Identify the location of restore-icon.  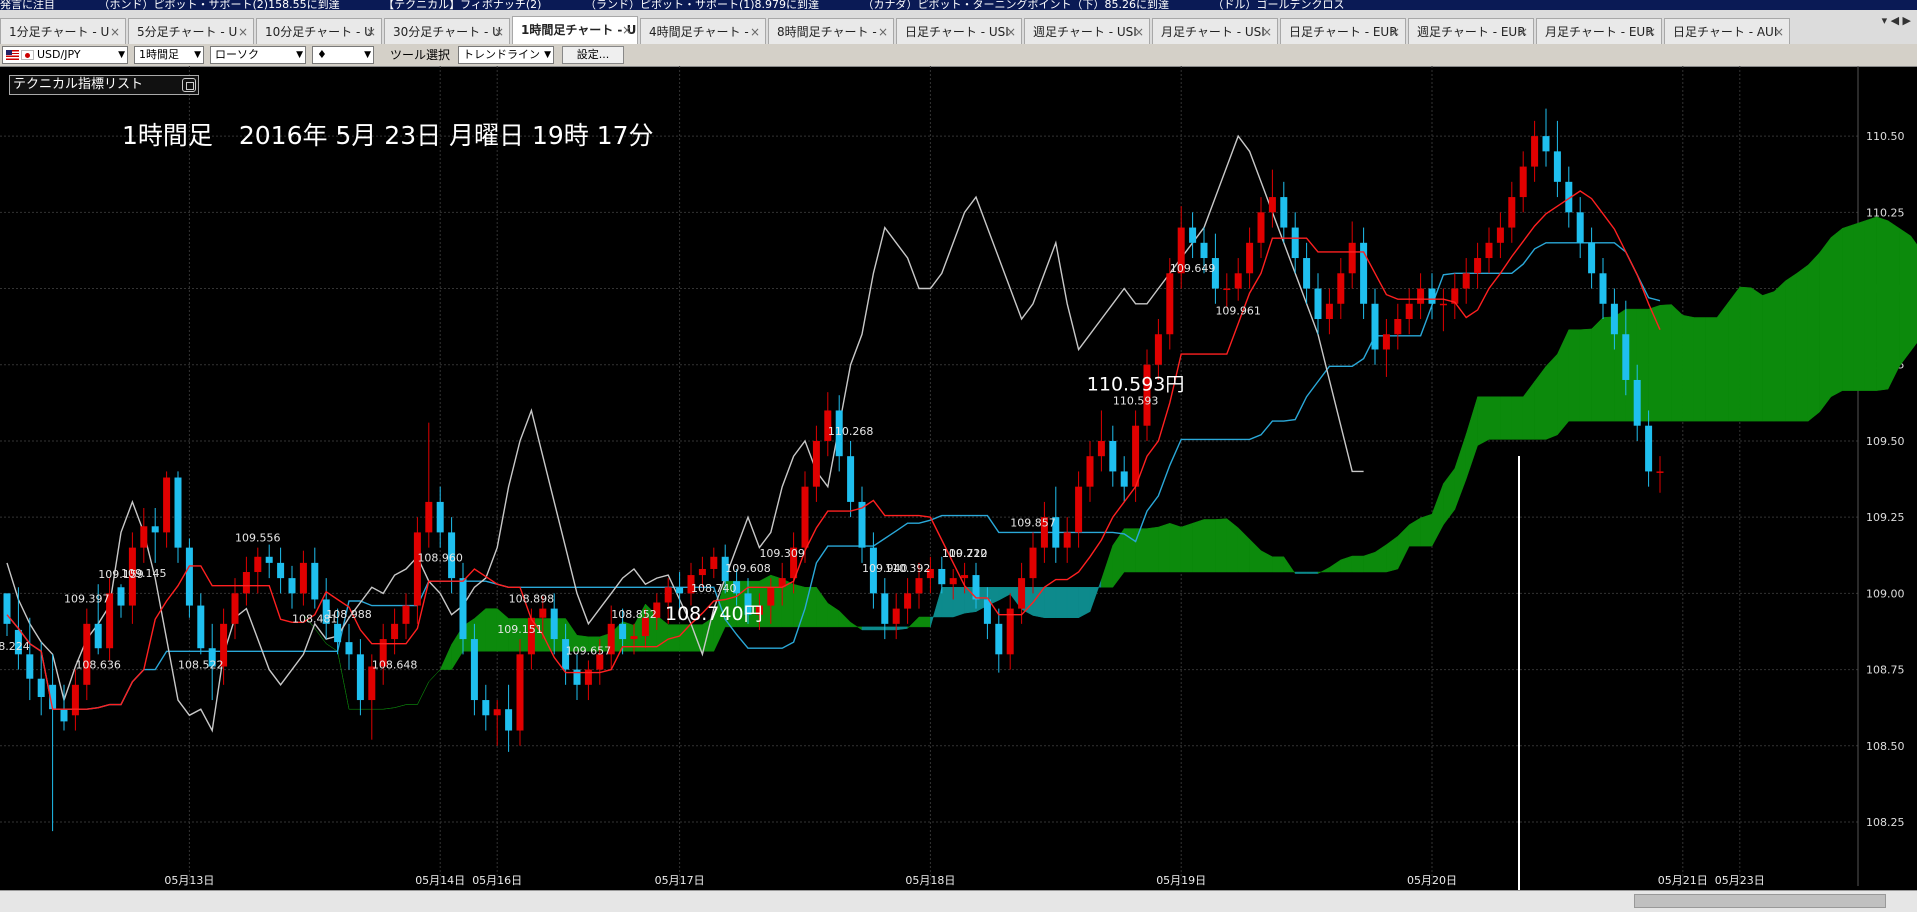
(189, 85).